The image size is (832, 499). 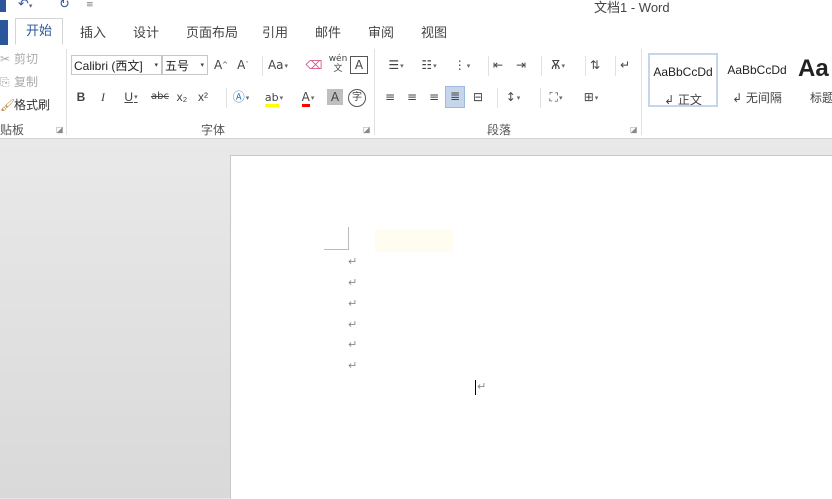 I want to click on tab-insert: 插入, so click(x=93, y=31).